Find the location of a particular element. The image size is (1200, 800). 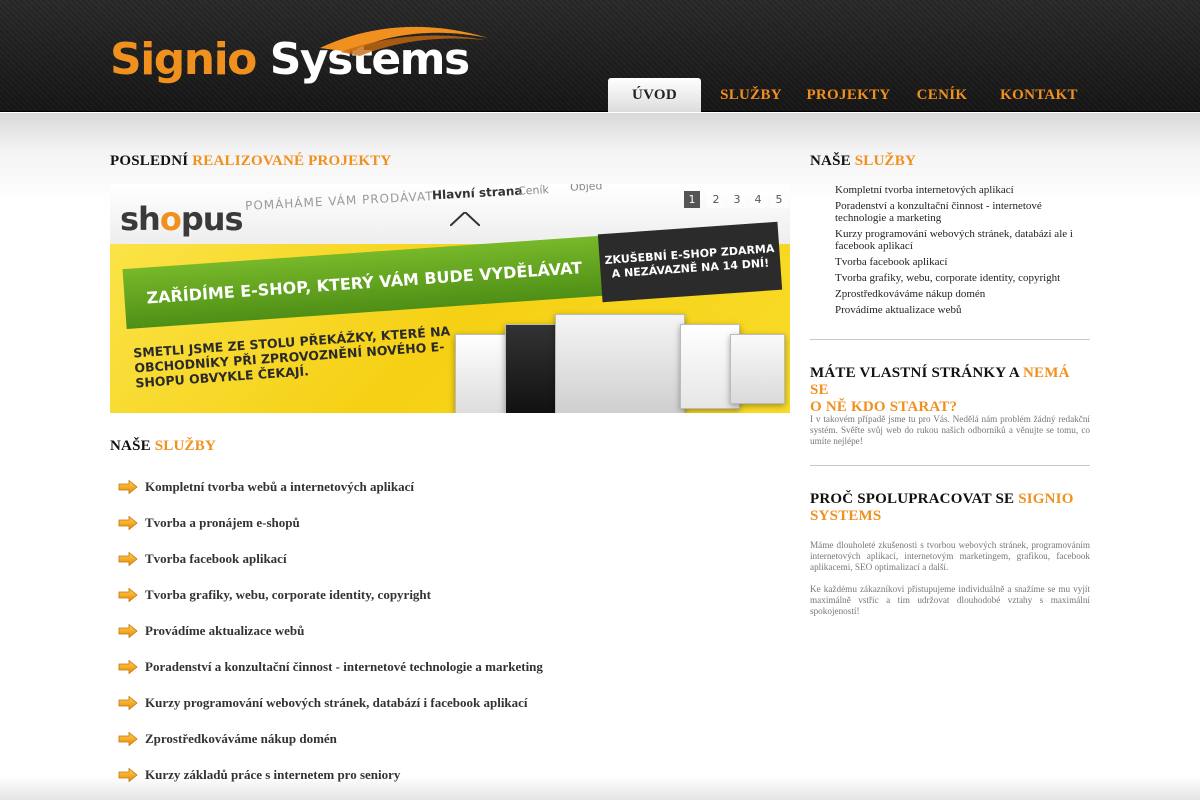

slide-screenshots-image is located at coordinates (622, 358).